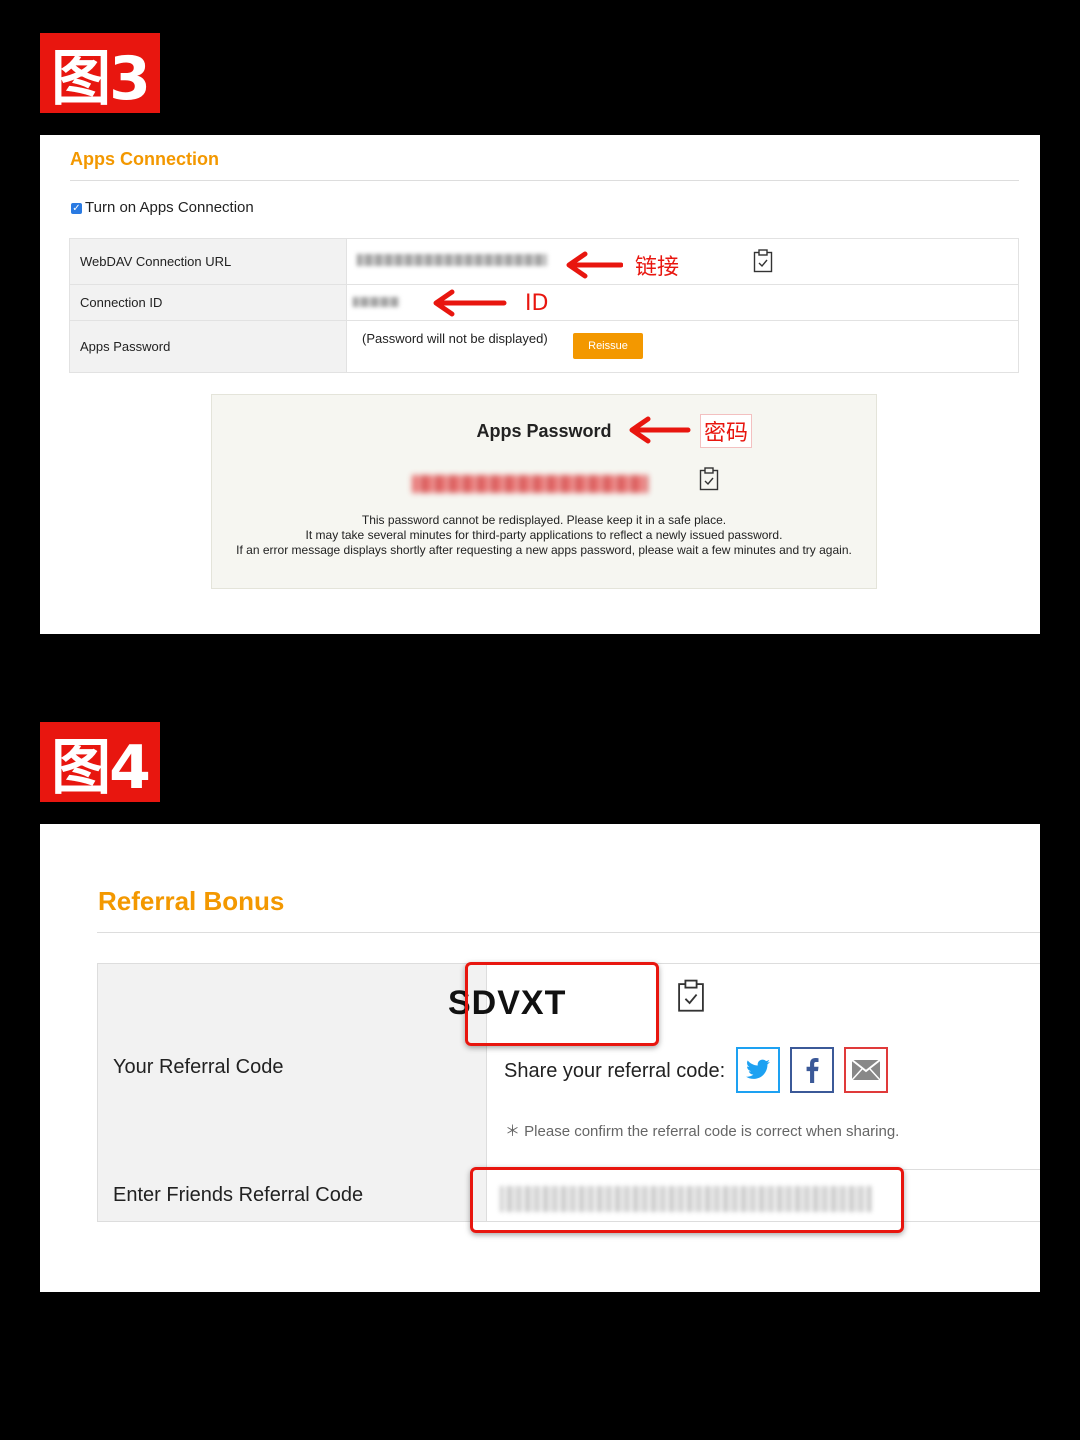 The image size is (1080, 1440). I want to click on facebook-share-button, so click(812, 1070).